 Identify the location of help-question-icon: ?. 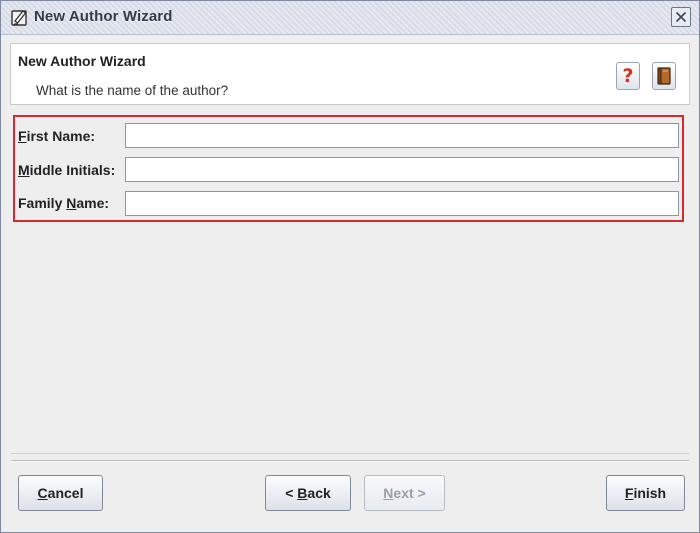
(628, 76).